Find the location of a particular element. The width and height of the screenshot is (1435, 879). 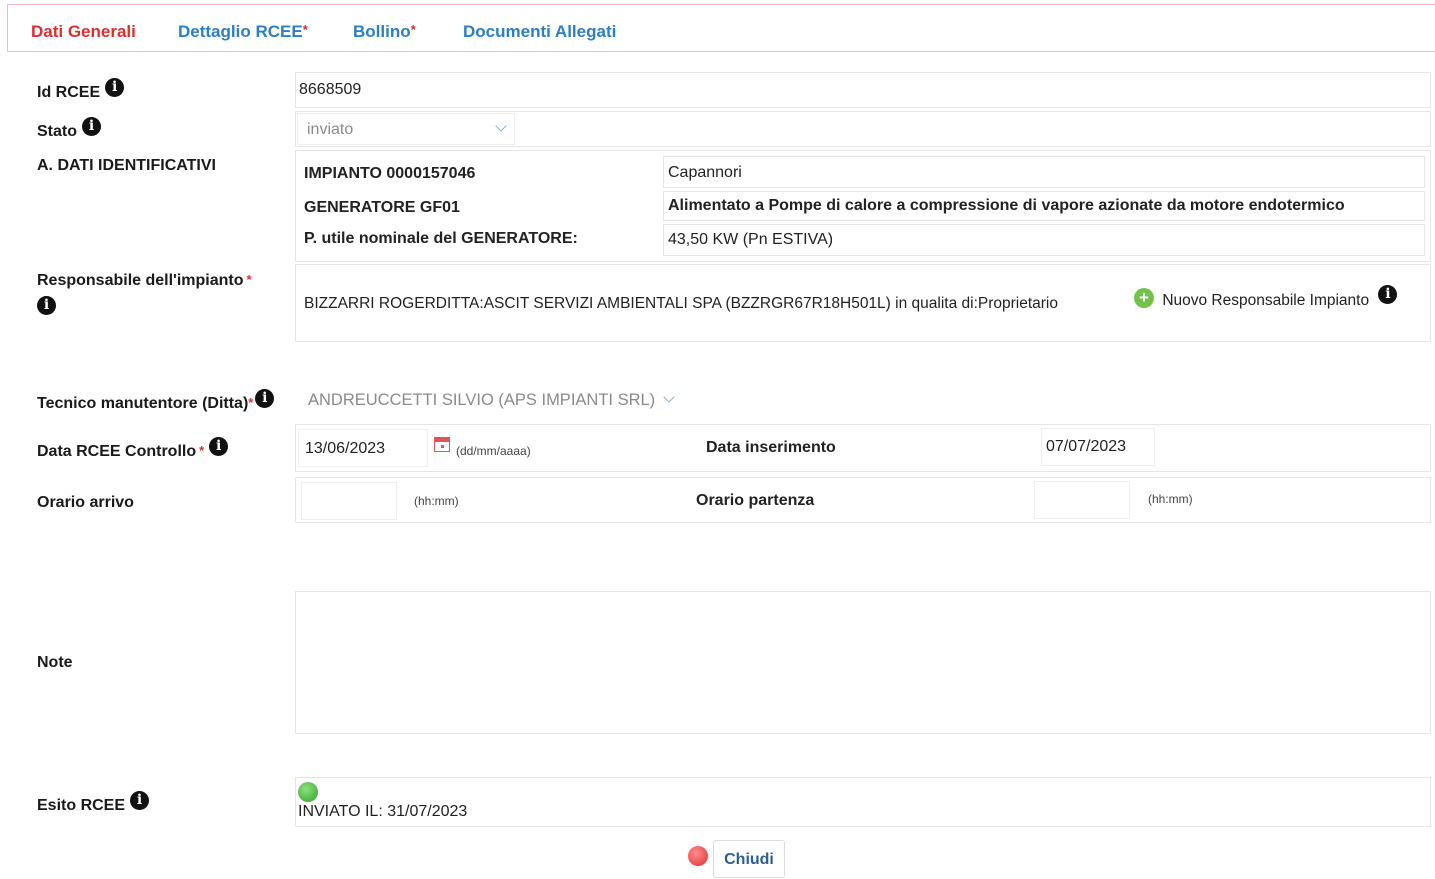

tab-dati-generali: Dati Generali is located at coordinates (83, 32).